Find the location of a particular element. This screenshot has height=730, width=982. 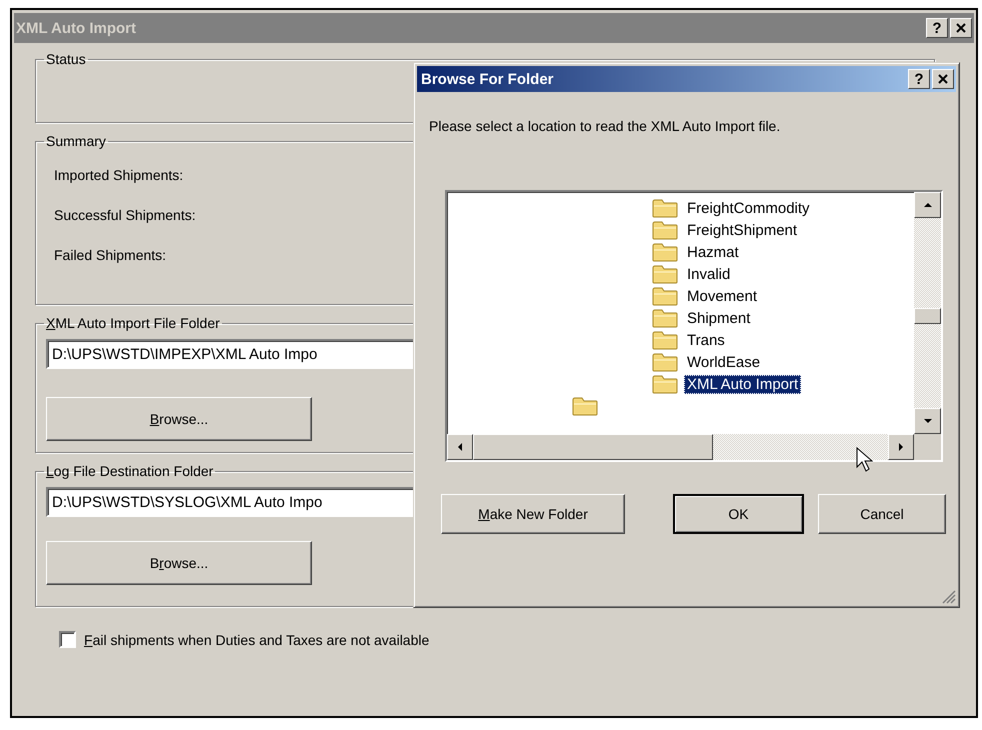

folder-item: Trans is located at coordinates (706, 340).